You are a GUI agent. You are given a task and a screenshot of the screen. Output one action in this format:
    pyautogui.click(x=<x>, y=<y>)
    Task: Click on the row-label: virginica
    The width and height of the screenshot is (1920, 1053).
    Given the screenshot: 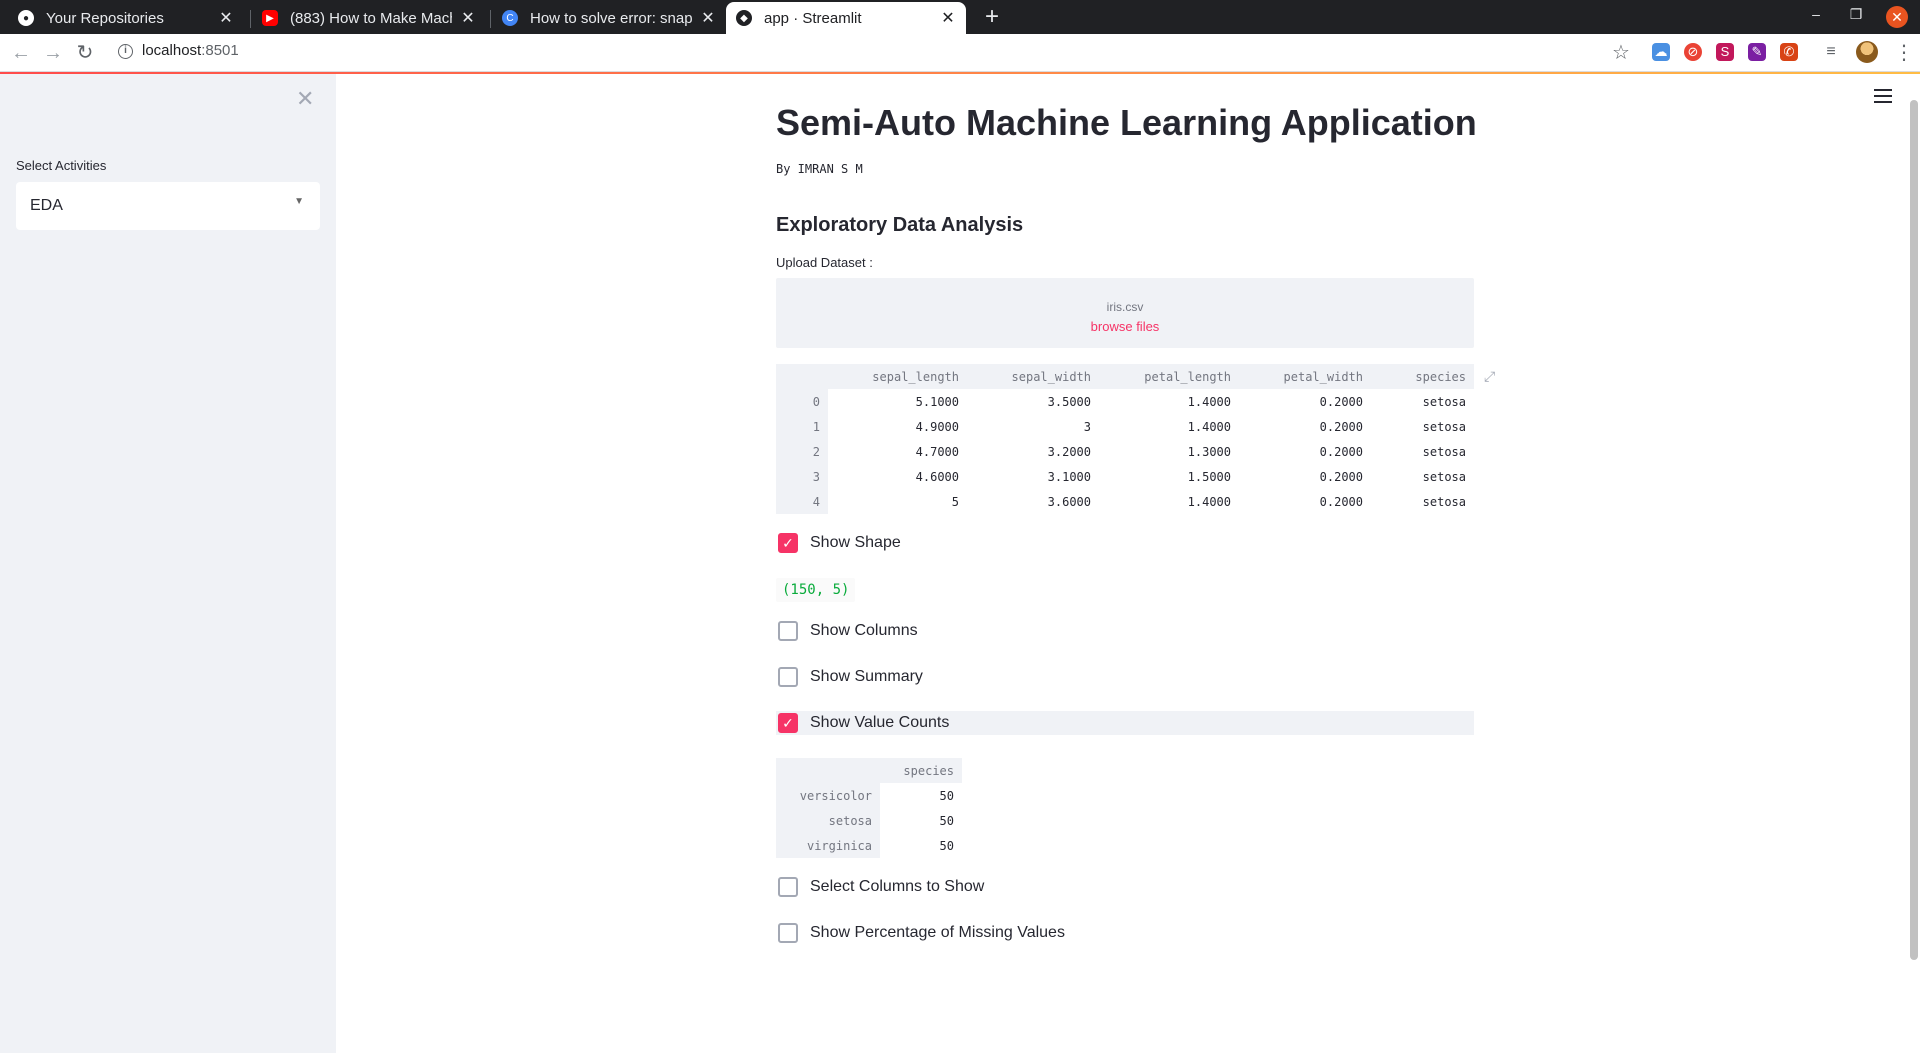 What is the action you would take?
    pyautogui.click(x=828, y=845)
    